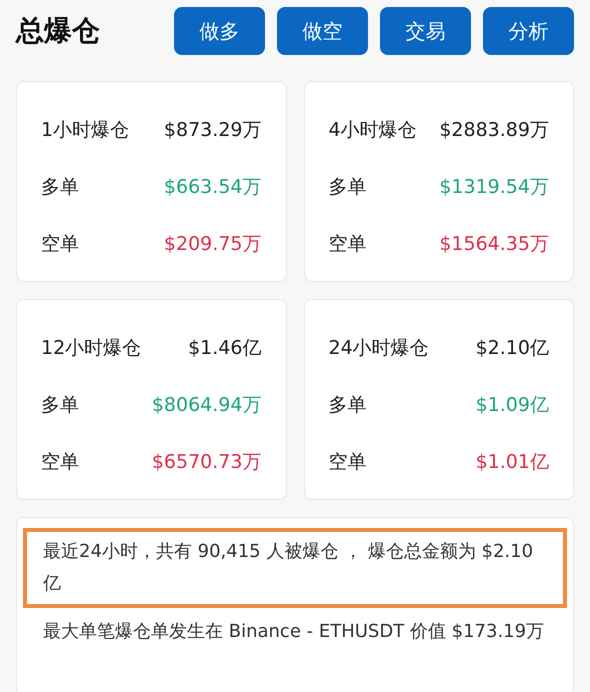 The height and width of the screenshot is (692, 590). What do you see at coordinates (295, 568) in the screenshot?
I see `summary-text: 最近24小时，共有 90,415 人被爆仓 ， 爆仓总金额为 $2.10 亿` at bounding box center [295, 568].